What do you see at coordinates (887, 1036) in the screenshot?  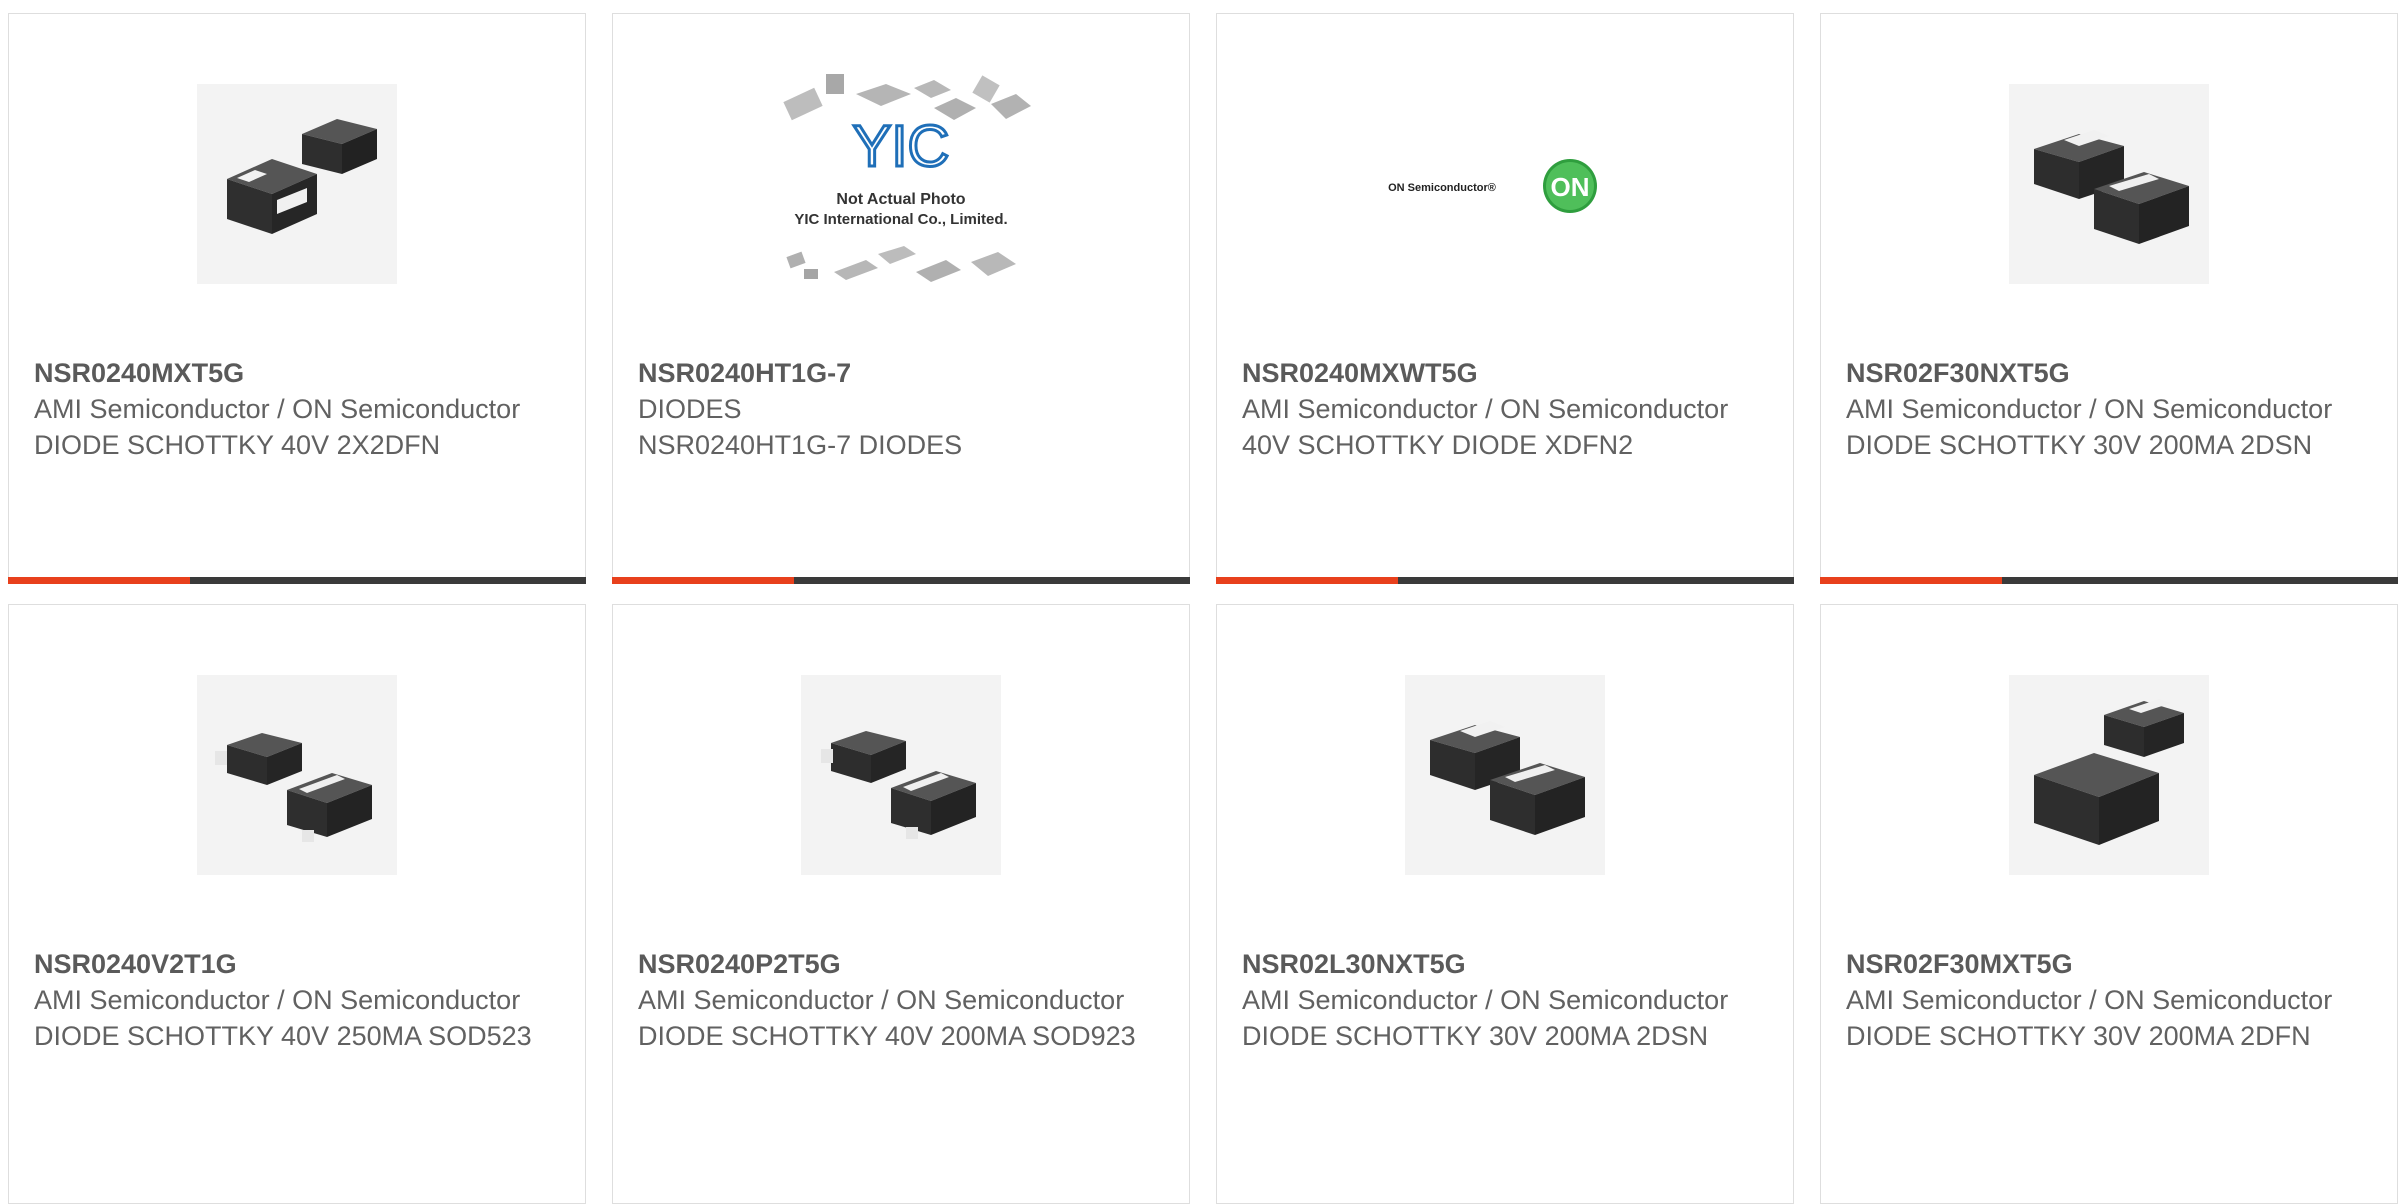 I see `description: DIODE SCHOTTKY 40V 200MA SOD923` at bounding box center [887, 1036].